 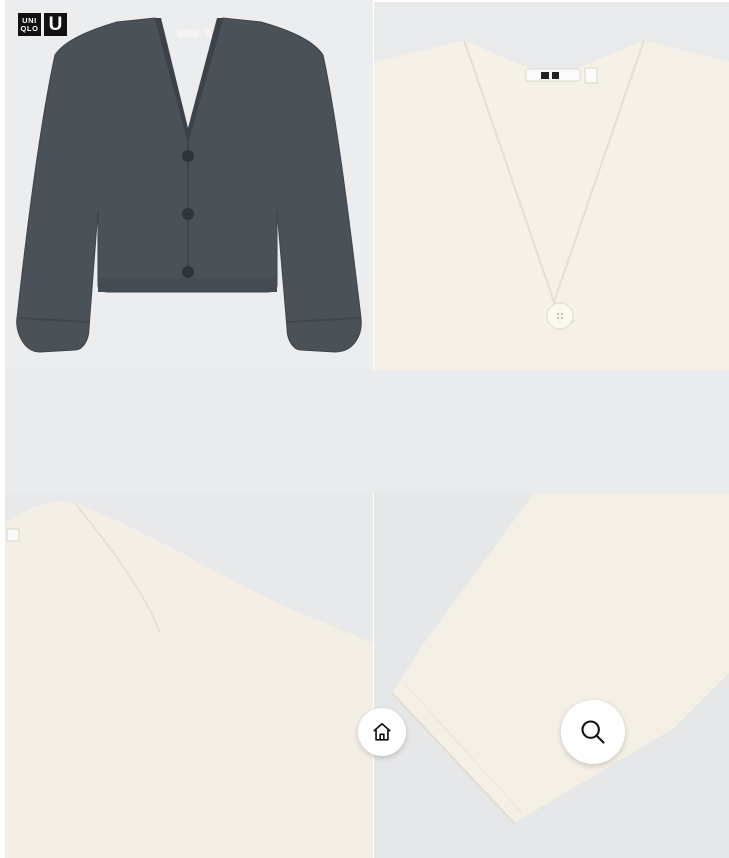 I want to click on home-button, so click(x=382, y=732).